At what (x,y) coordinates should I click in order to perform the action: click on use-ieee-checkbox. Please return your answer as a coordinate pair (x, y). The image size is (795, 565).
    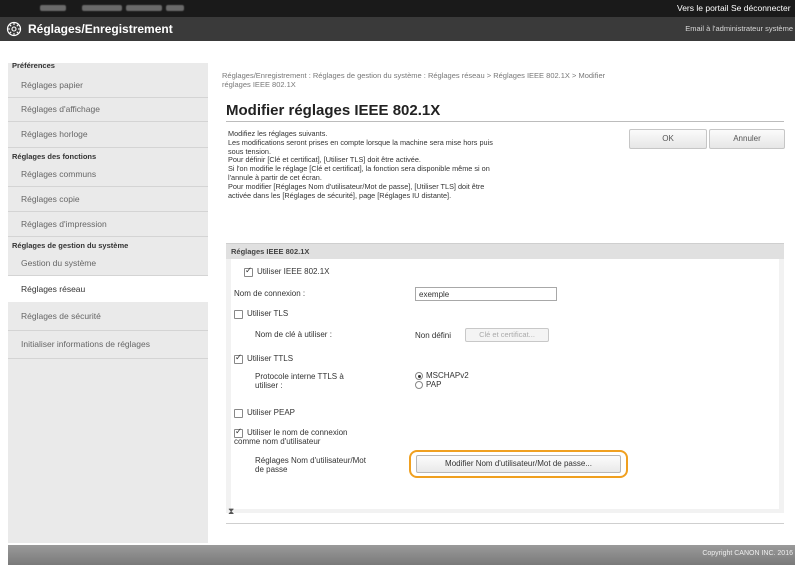
    Looking at the image, I should click on (248, 271).